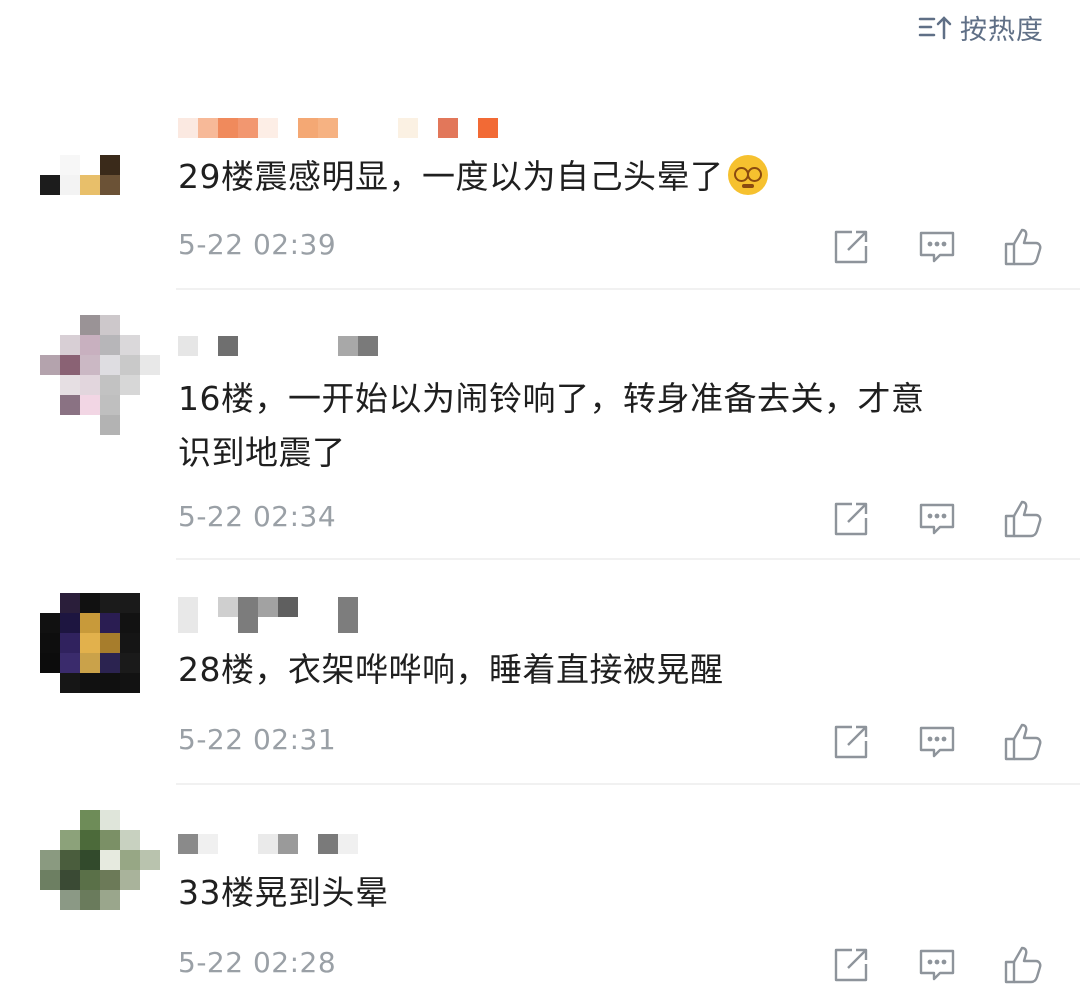  Describe the element at coordinates (257, 739) in the screenshot. I see `comment-time: 5-22 02:31` at that location.